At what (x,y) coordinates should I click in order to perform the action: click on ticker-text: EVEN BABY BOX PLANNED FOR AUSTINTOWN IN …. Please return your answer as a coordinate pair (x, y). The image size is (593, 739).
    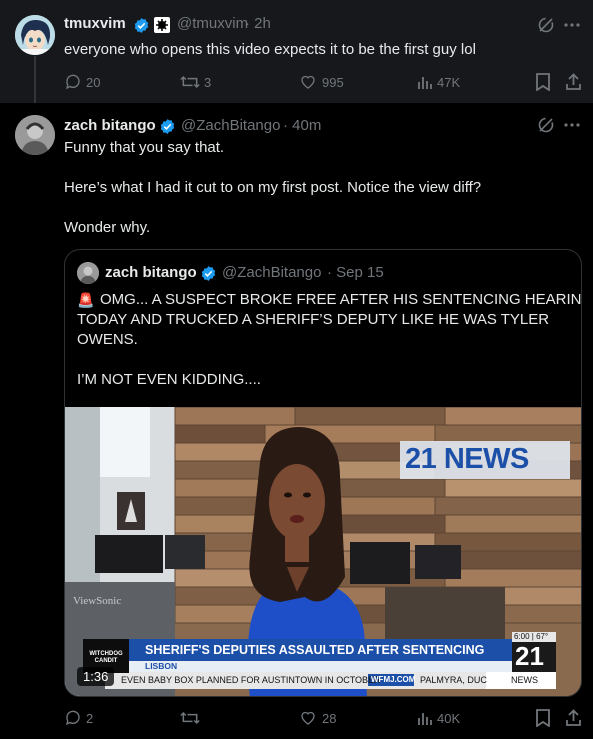
    Looking at the image, I should click on (251, 680).